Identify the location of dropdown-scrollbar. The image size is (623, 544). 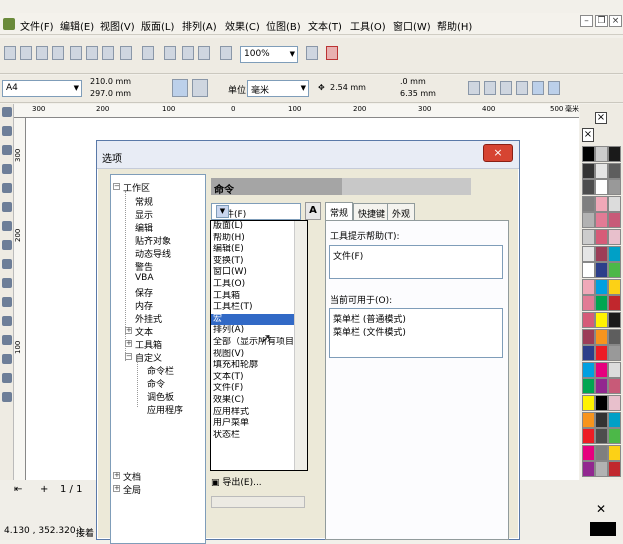
(300, 345).